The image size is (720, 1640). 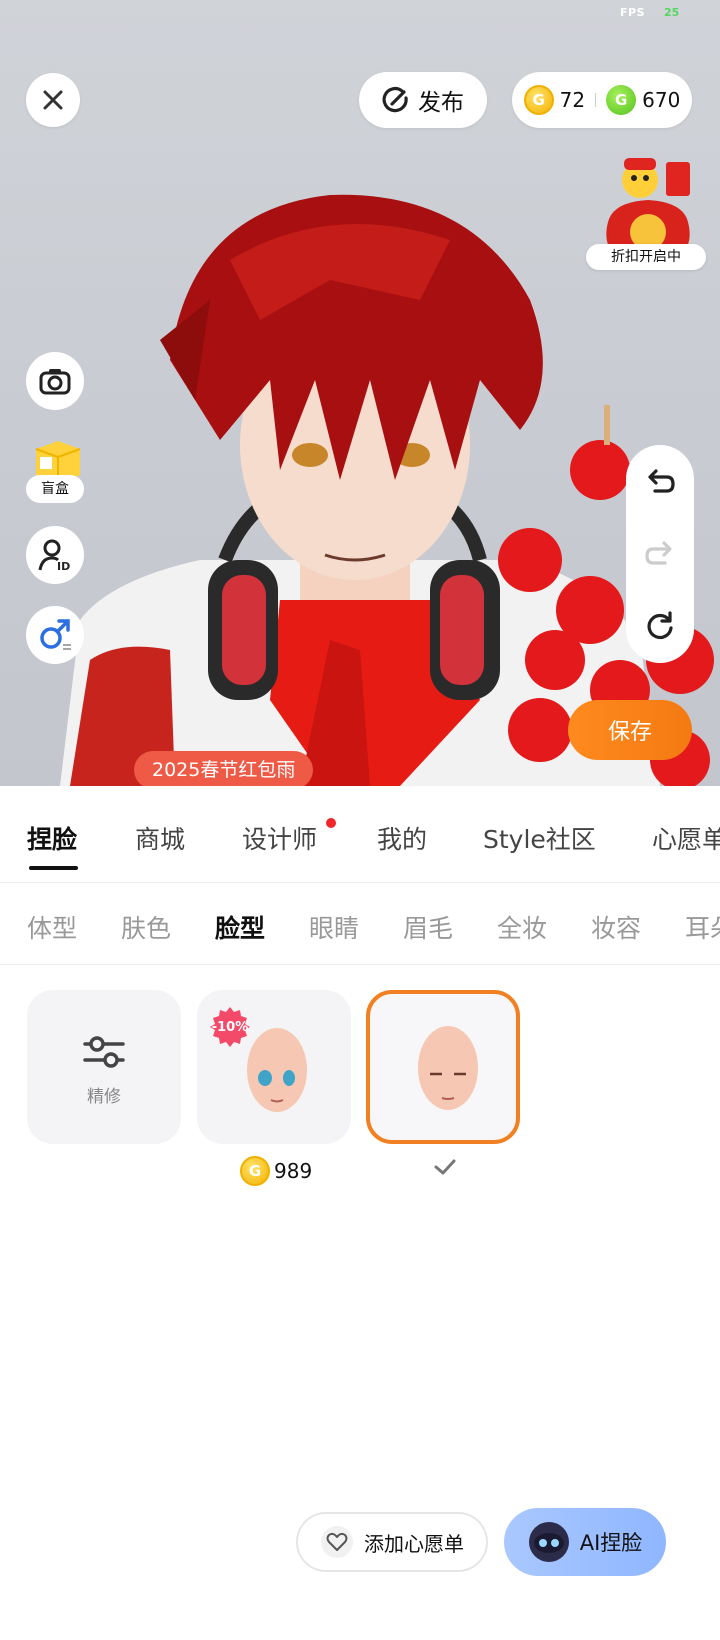 I want to click on item-price: G 989, so click(x=276, y=1171).